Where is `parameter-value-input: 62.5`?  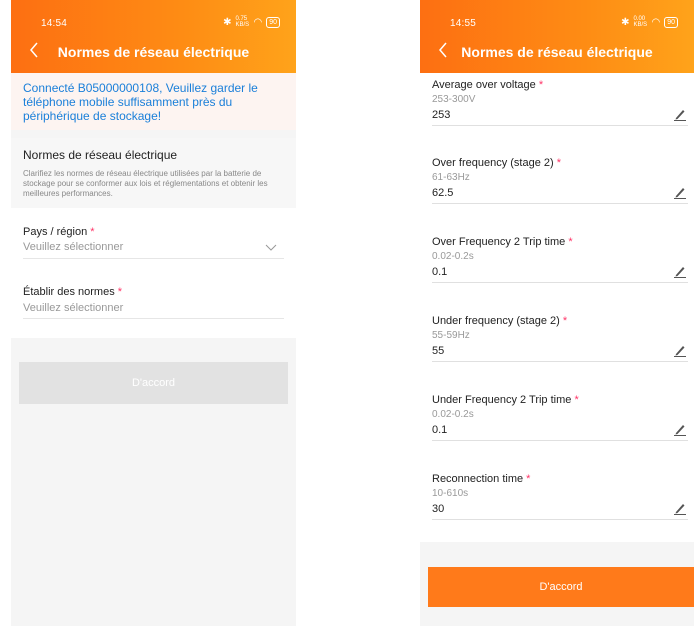
parameter-value-input: 62.5 is located at coordinates (442, 193).